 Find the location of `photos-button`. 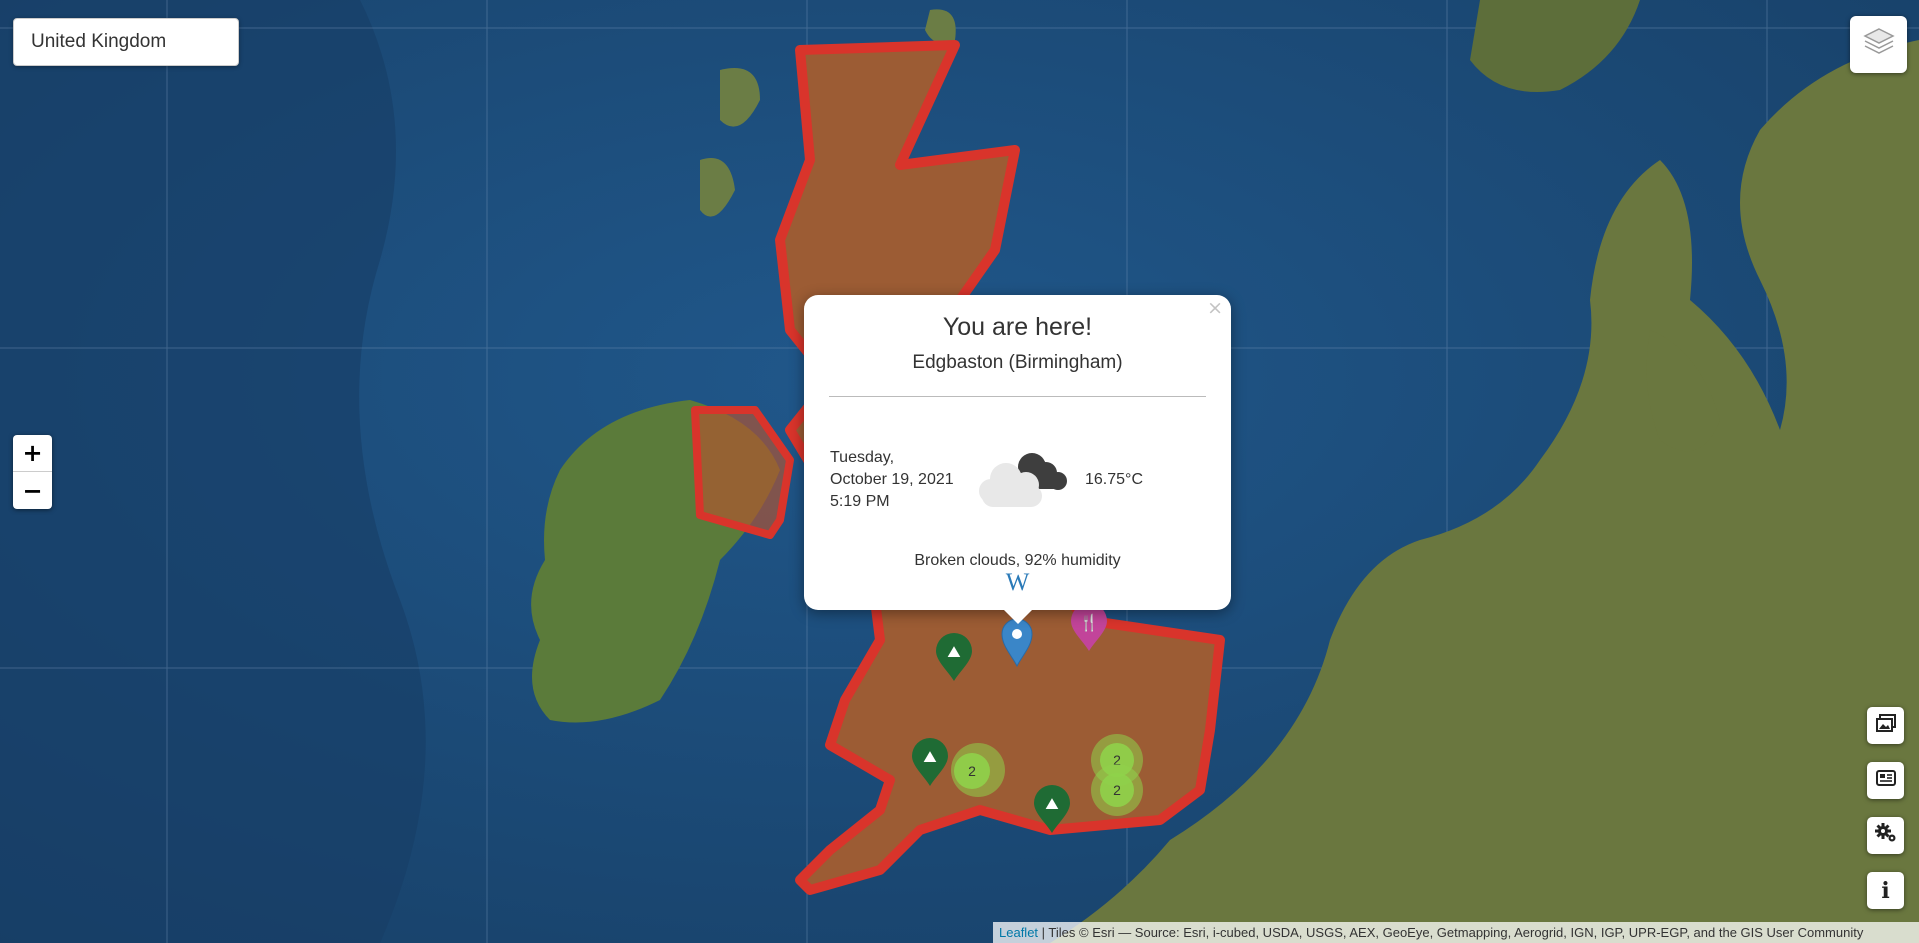

photos-button is located at coordinates (1885, 725).